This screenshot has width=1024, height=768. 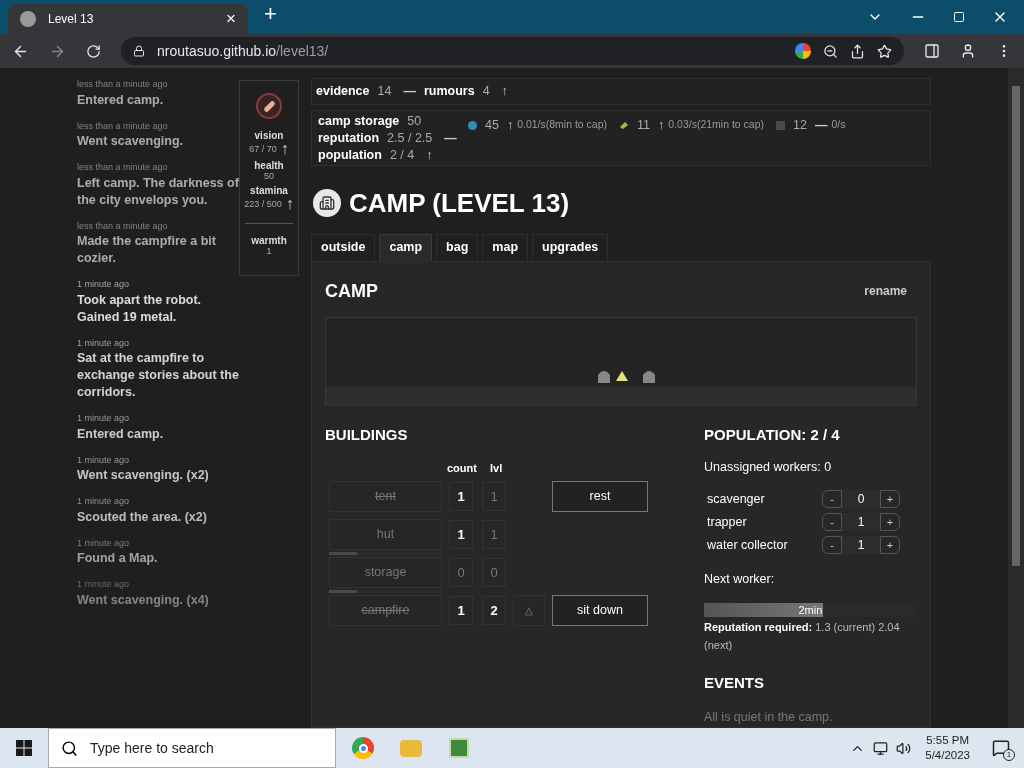 What do you see at coordinates (343, 247) in the screenshot?
I see `tab: outside` at bounding box center [343, 247].